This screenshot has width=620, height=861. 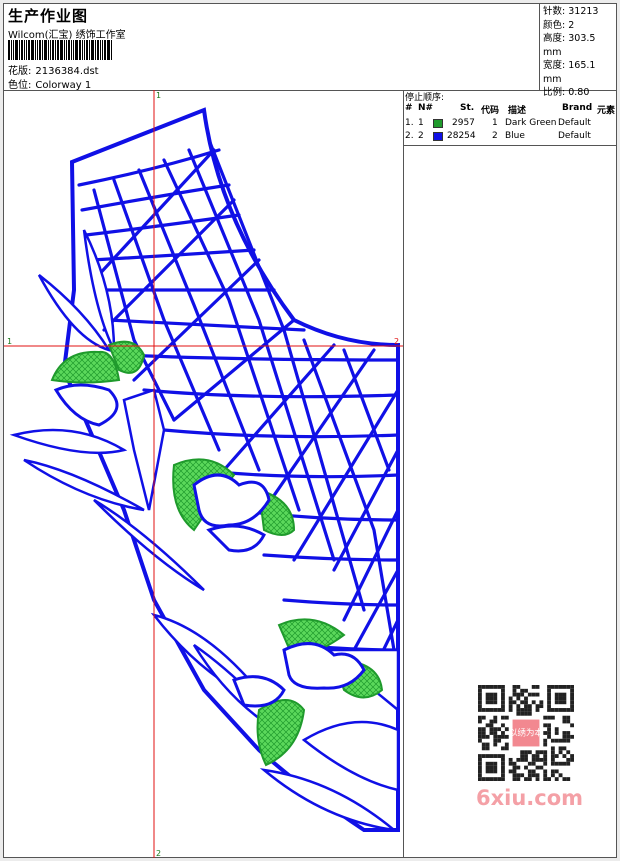 I want to click on width-label: 宽度:, so click(x=554, y=65).